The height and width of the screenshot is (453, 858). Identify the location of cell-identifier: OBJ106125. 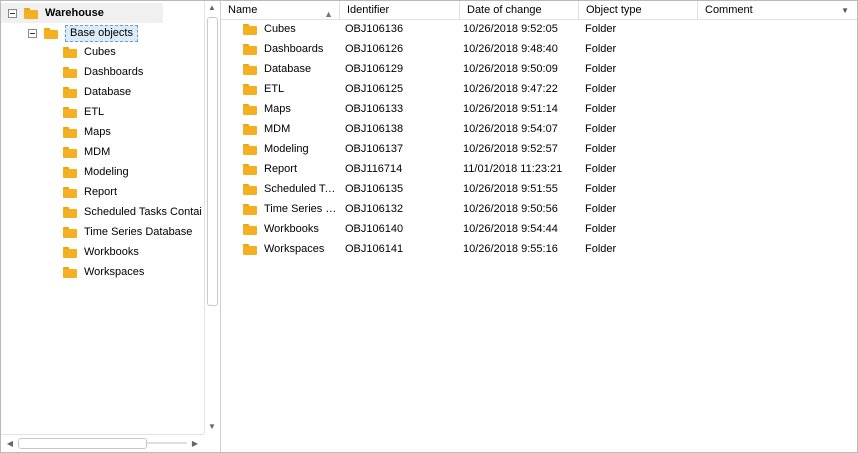
(374, 89).